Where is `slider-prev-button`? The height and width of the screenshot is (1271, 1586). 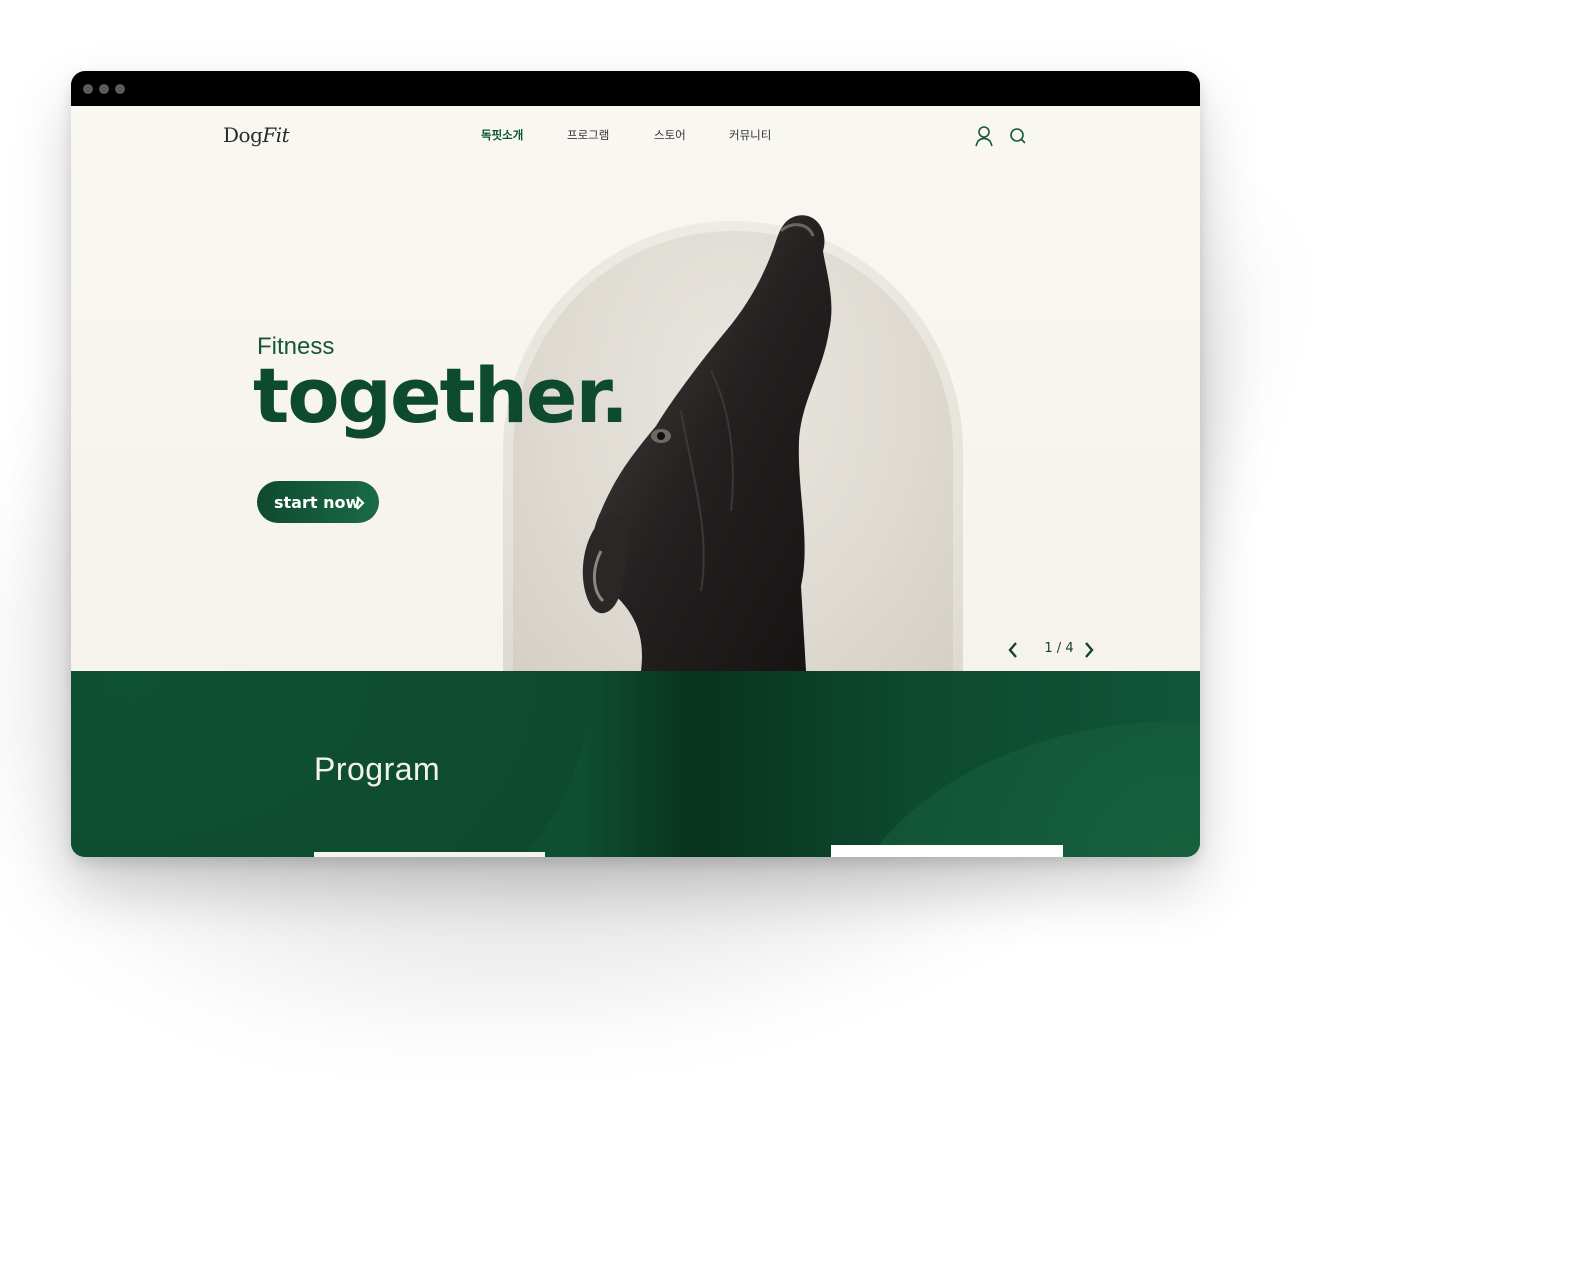 slider-prev-button is located at coordinates (1013, 650).